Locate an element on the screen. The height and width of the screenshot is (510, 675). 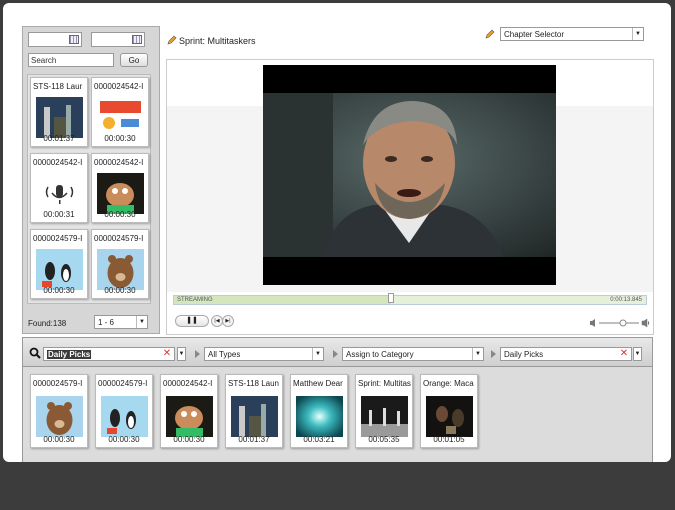
pause-button: ❚❚ is located at coordinates (192, 321).